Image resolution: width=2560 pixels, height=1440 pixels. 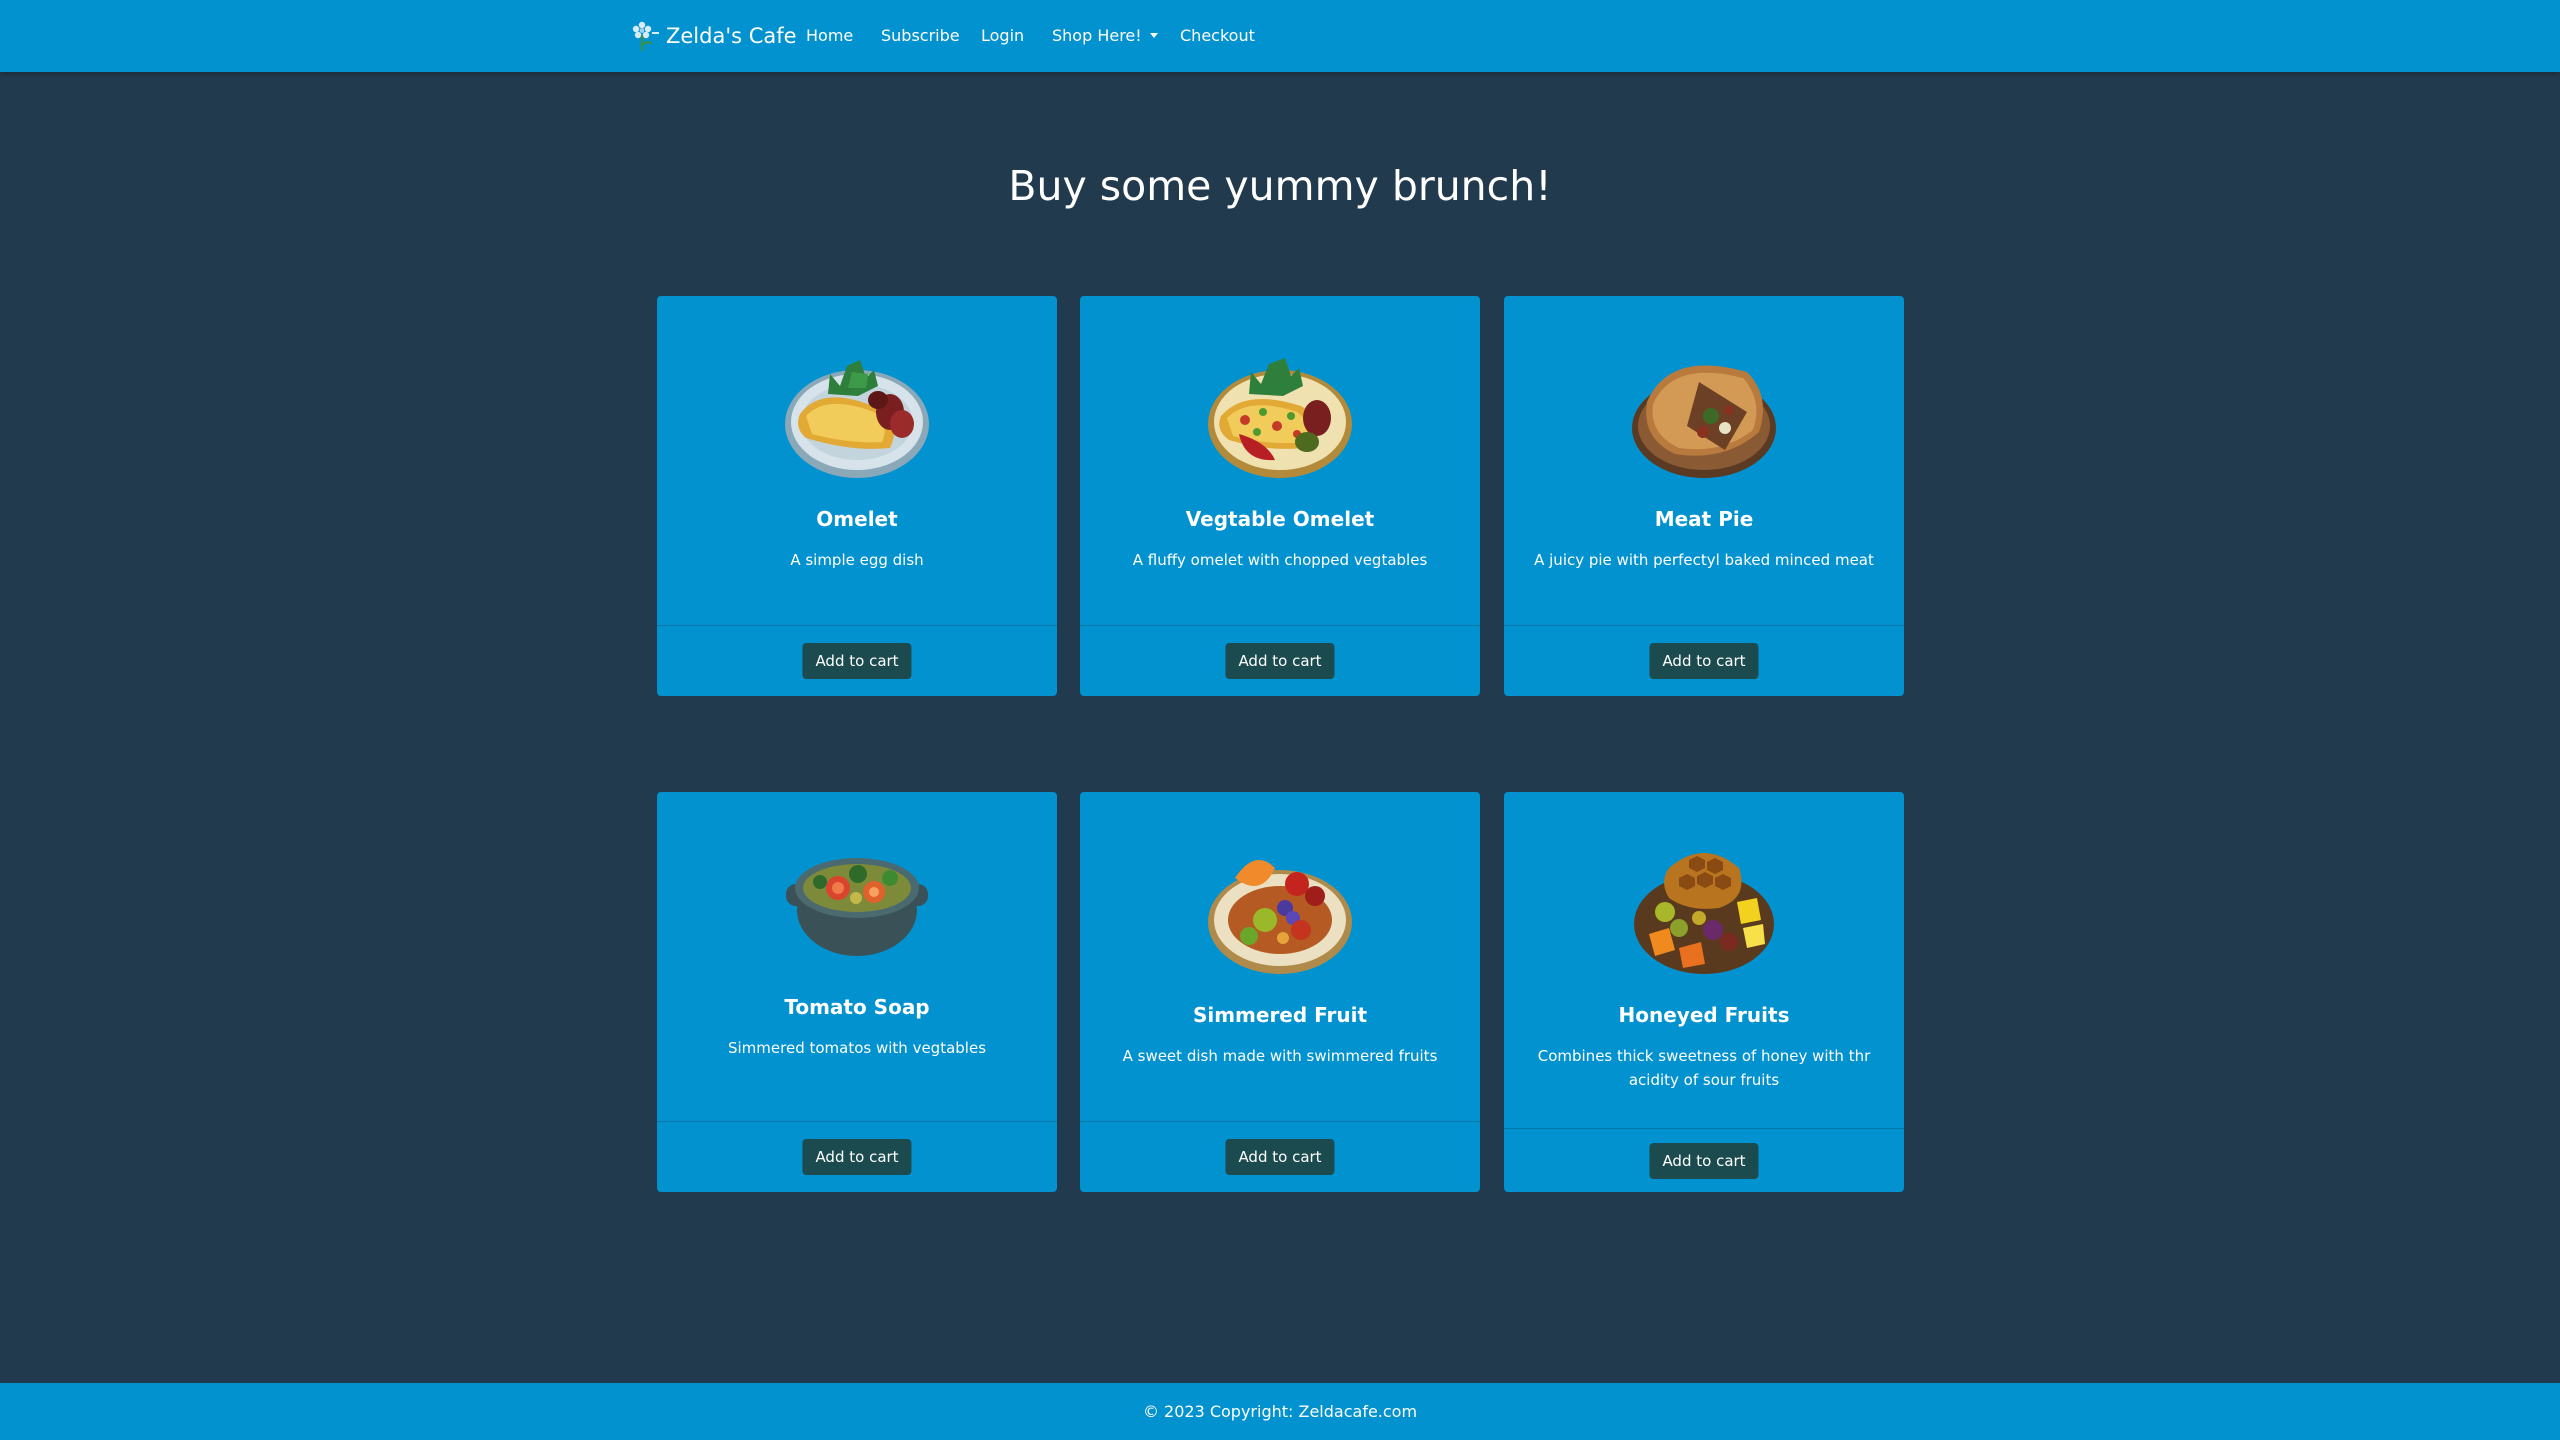 What do you see at coordinates (1280, 560) in the screenshot?
I see `product-description: A fluffy omelet with chopped vegtables` at bounding box center [1280, 560].